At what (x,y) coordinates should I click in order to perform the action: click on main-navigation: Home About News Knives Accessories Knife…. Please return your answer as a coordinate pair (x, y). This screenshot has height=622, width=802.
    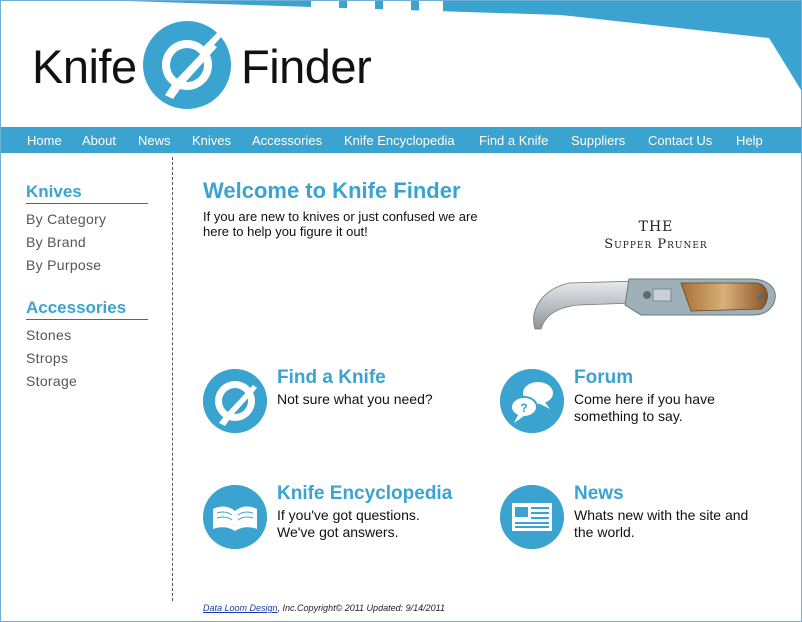
    Looking at the image, I should click on (401, 140).